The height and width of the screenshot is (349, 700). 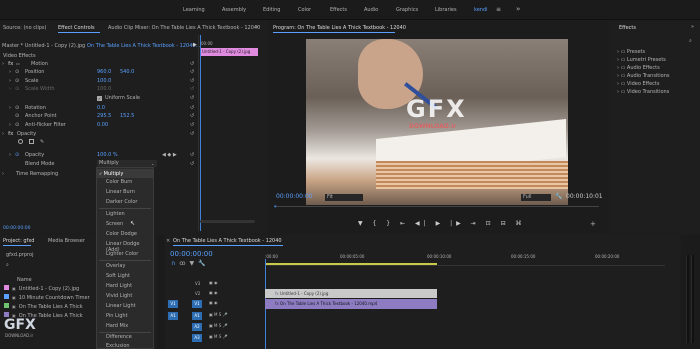 What do you see at coordinates (657, 84) in the screenshot?
I see `effects-item-video-effects: › ▭ Video Effects` at bounding box center [657, 84].